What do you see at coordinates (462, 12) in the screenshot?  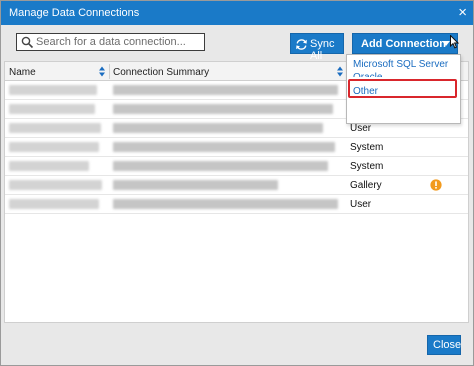 I see `close-icon: ×` at bounding box center [462, 12].